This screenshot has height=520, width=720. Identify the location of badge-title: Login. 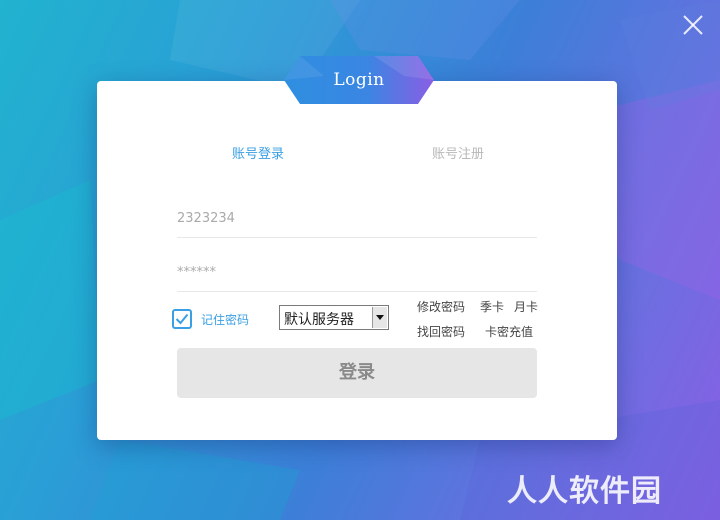
(359, 80).